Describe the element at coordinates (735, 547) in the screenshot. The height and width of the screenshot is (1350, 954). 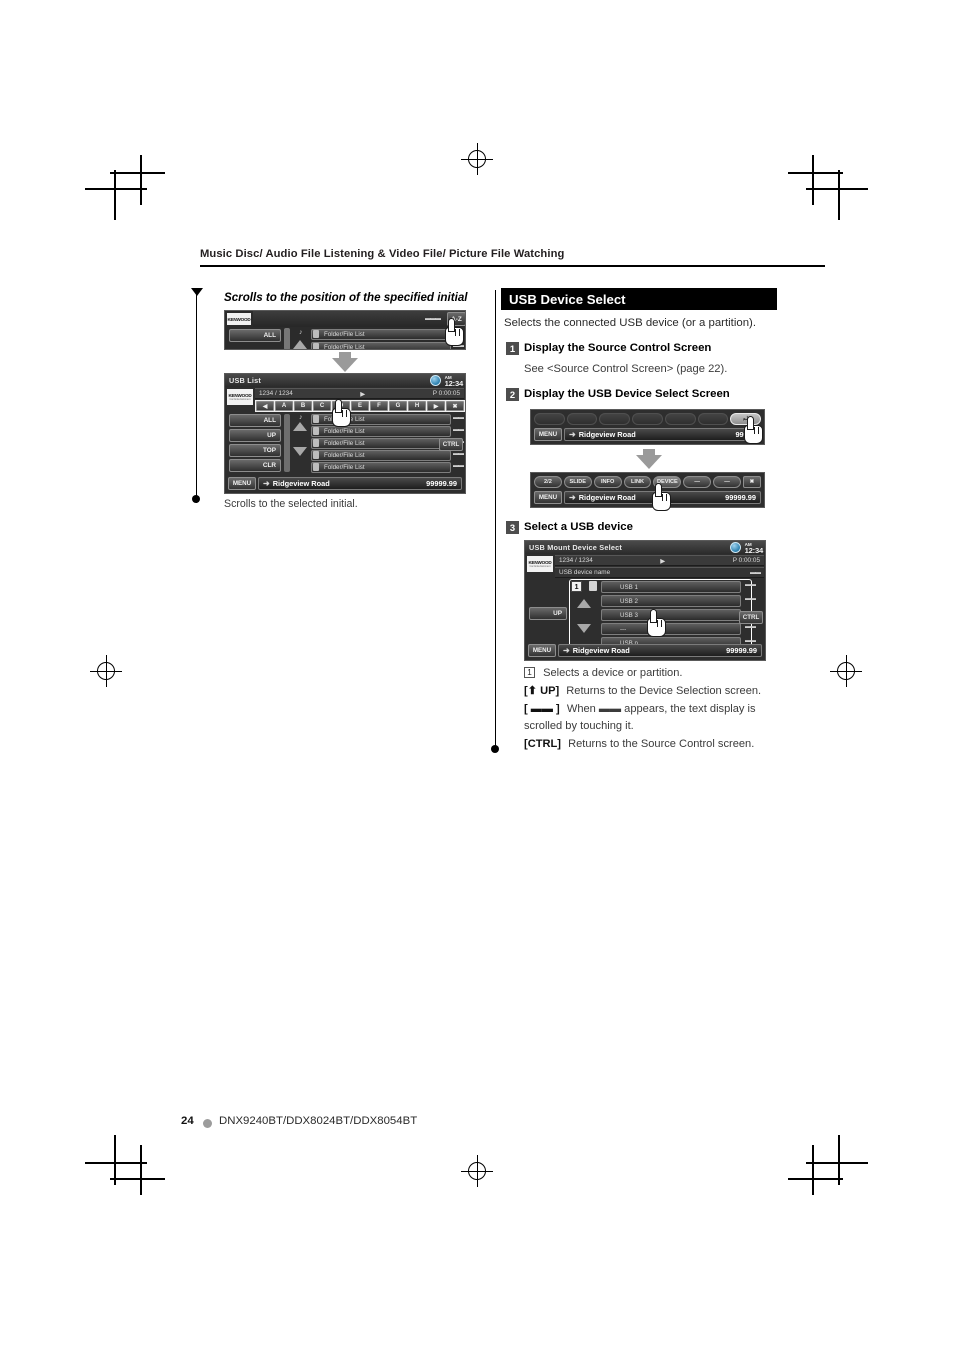
I see `globe-icon` at that location.